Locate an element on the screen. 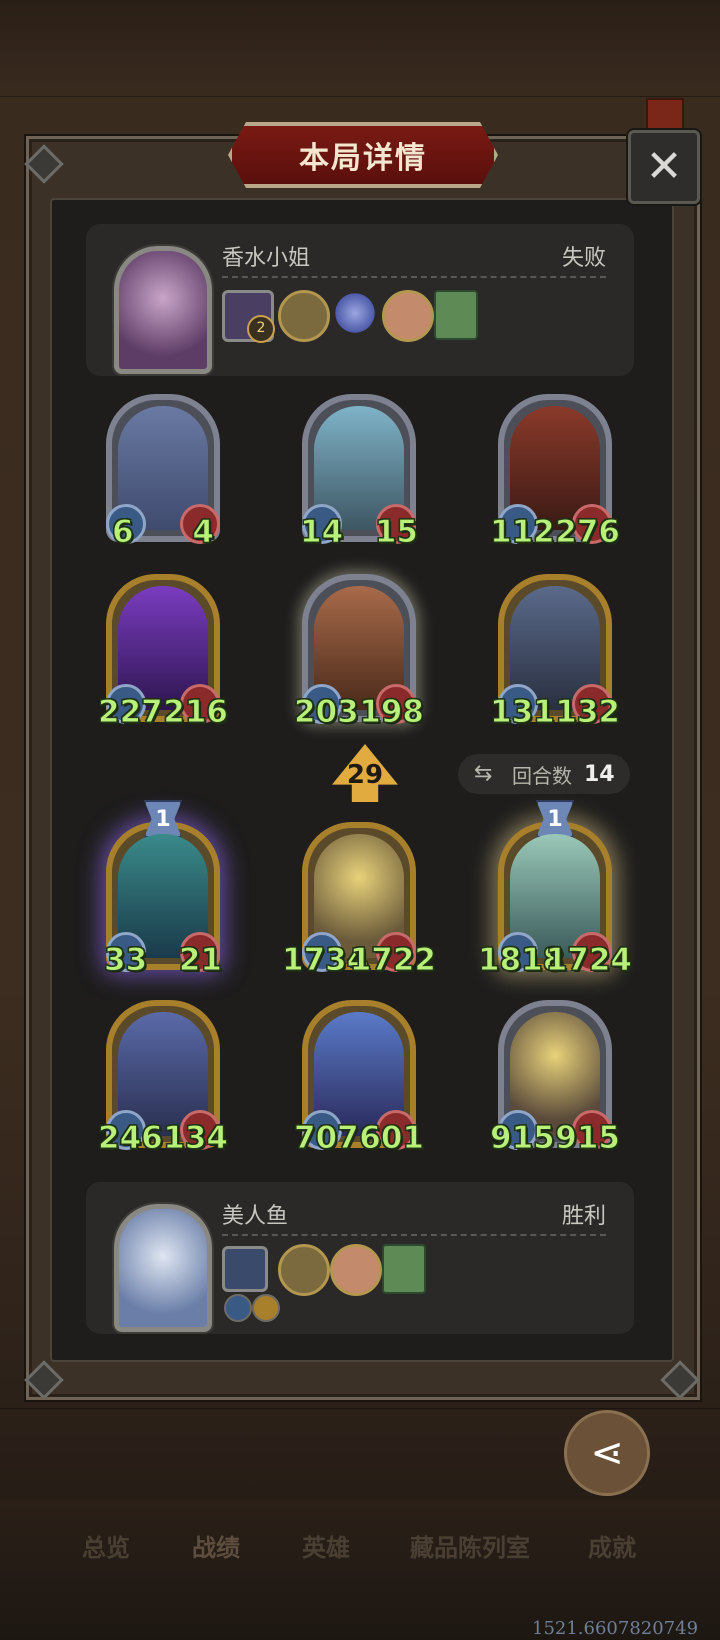  attack-value: 131 is located at coordinates (523, 712).